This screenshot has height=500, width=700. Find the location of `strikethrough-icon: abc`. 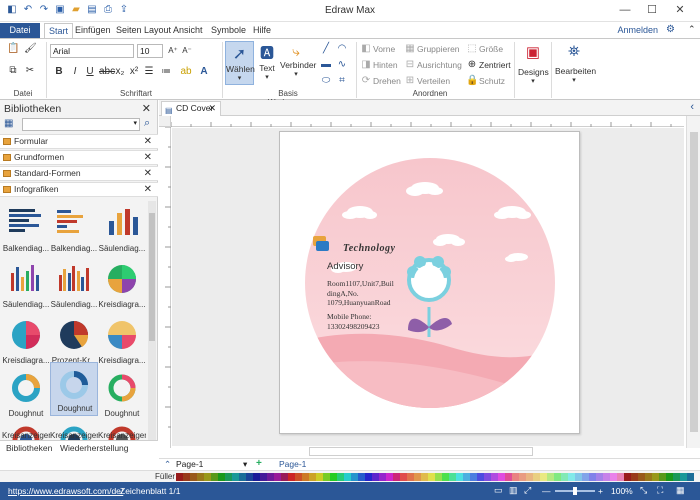

strikethrough-icon: abc is located at coordinates (107, 72).